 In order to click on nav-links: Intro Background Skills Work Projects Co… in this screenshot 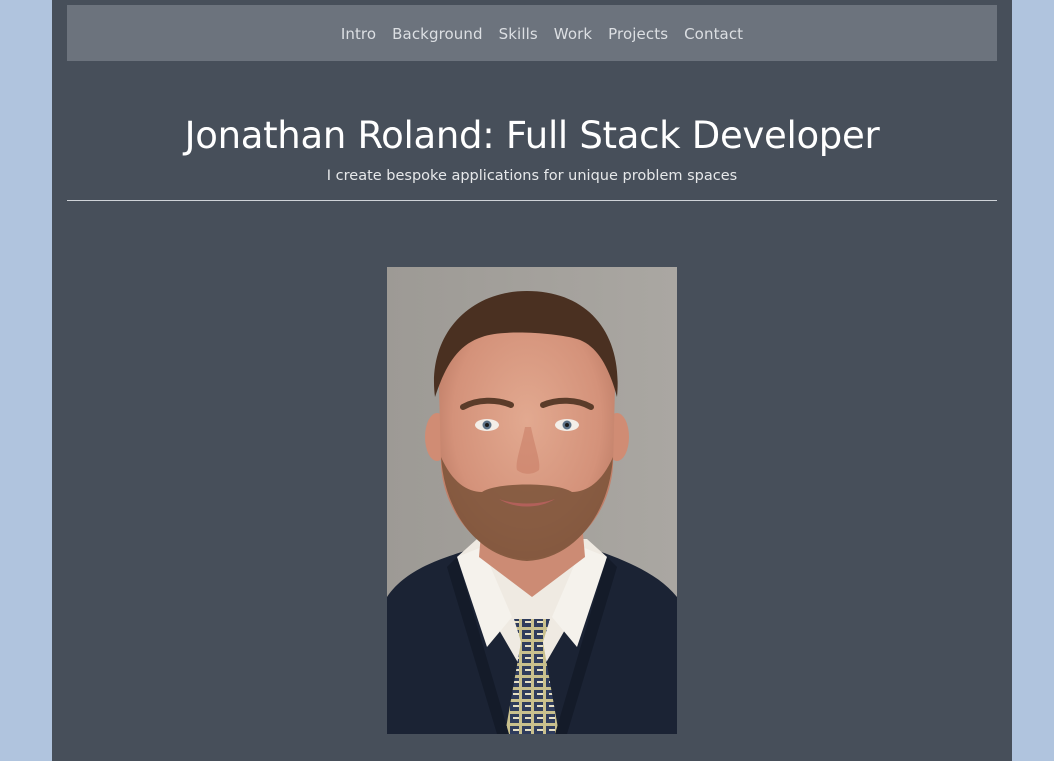, I will do `click(542, 33)`.